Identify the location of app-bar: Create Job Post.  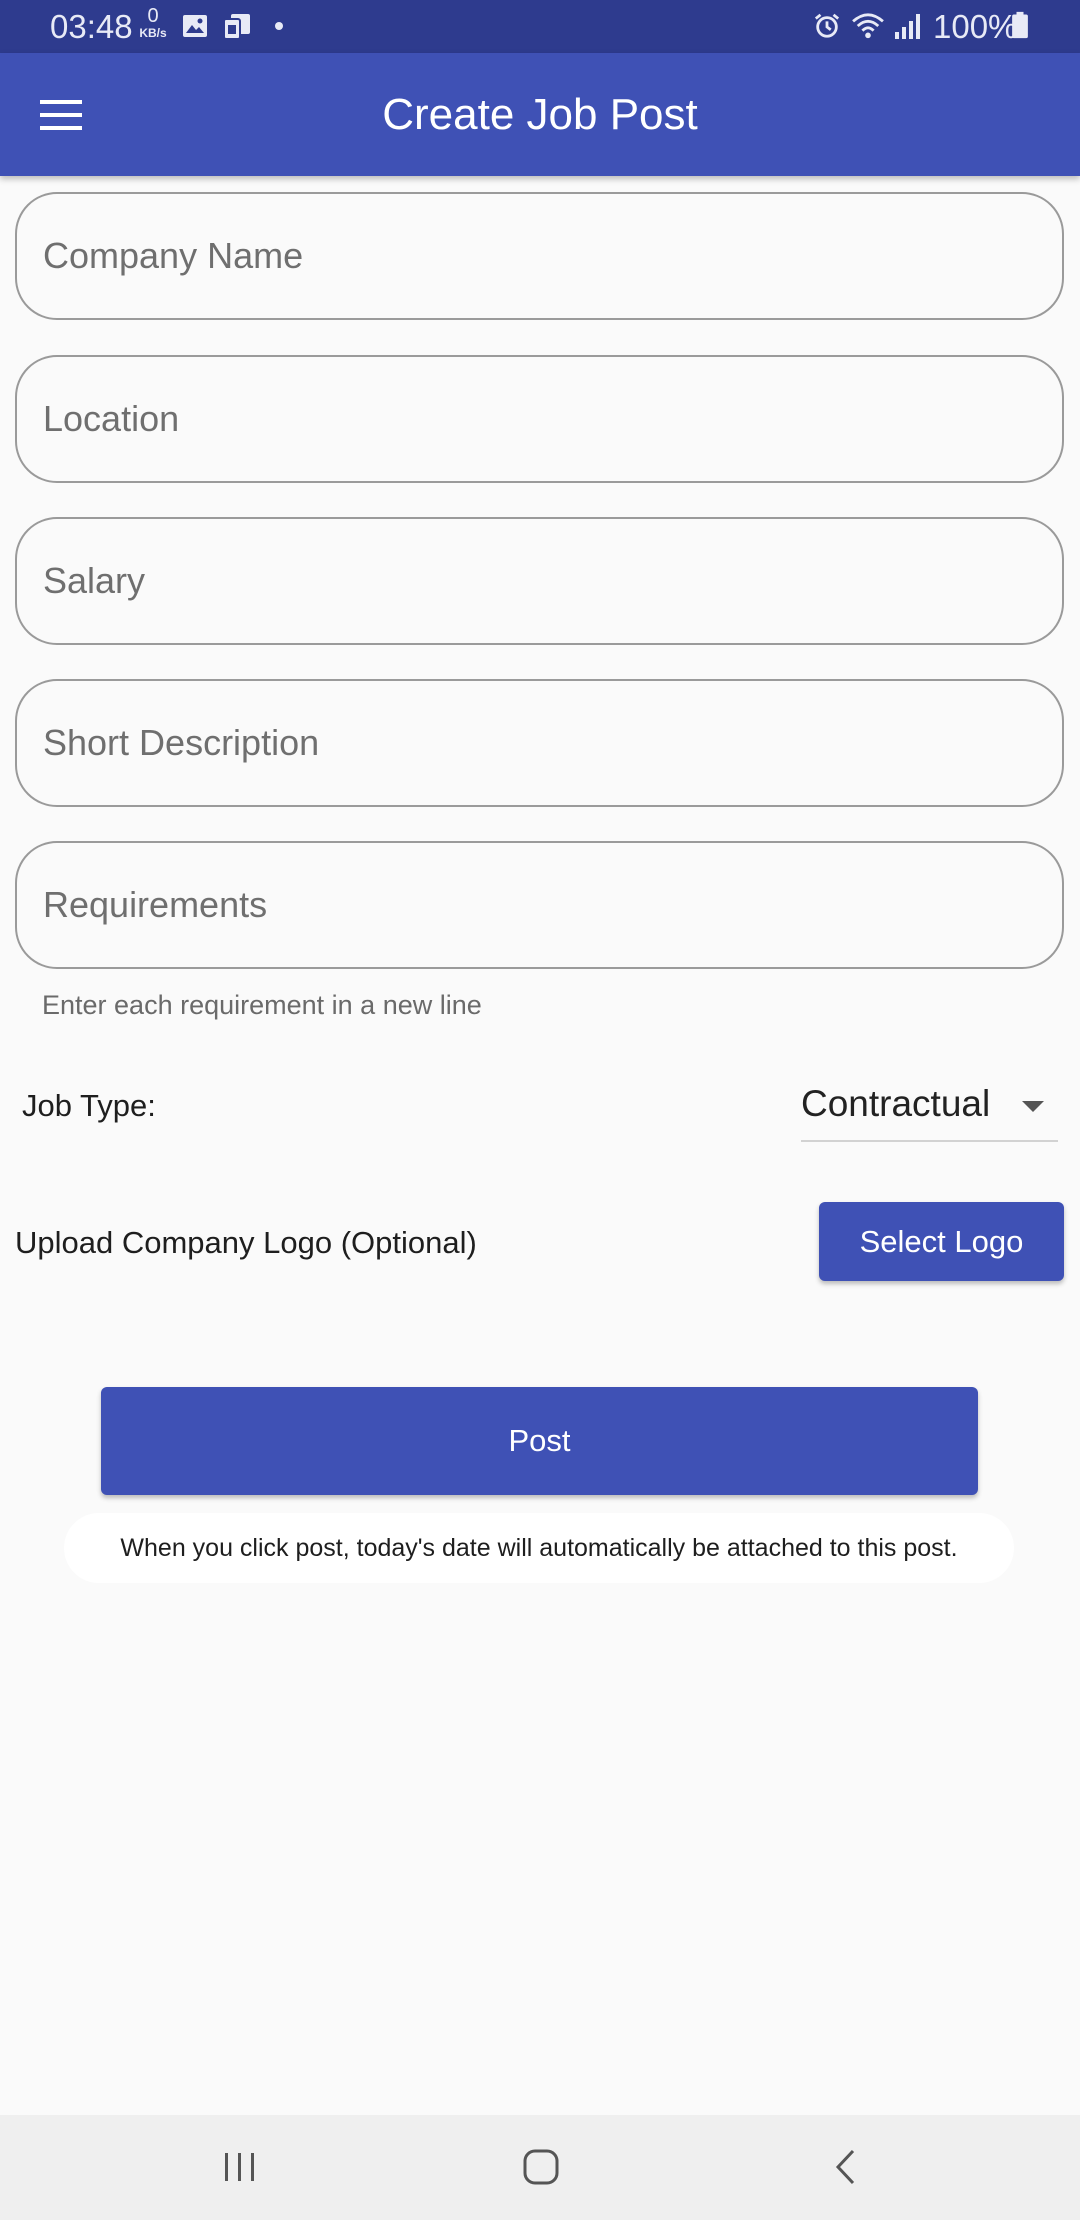
(540, 114).